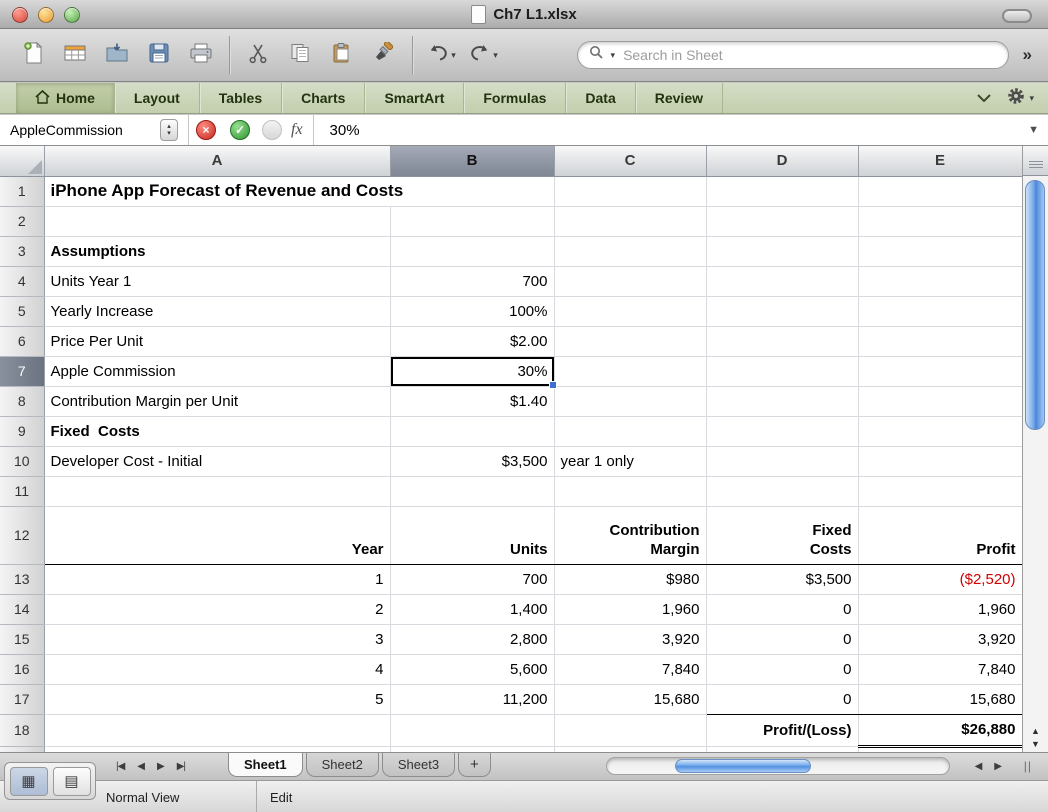 The height and width of the screenshot is (812, 1048). I want to click on paste-button, so click(342, 55).